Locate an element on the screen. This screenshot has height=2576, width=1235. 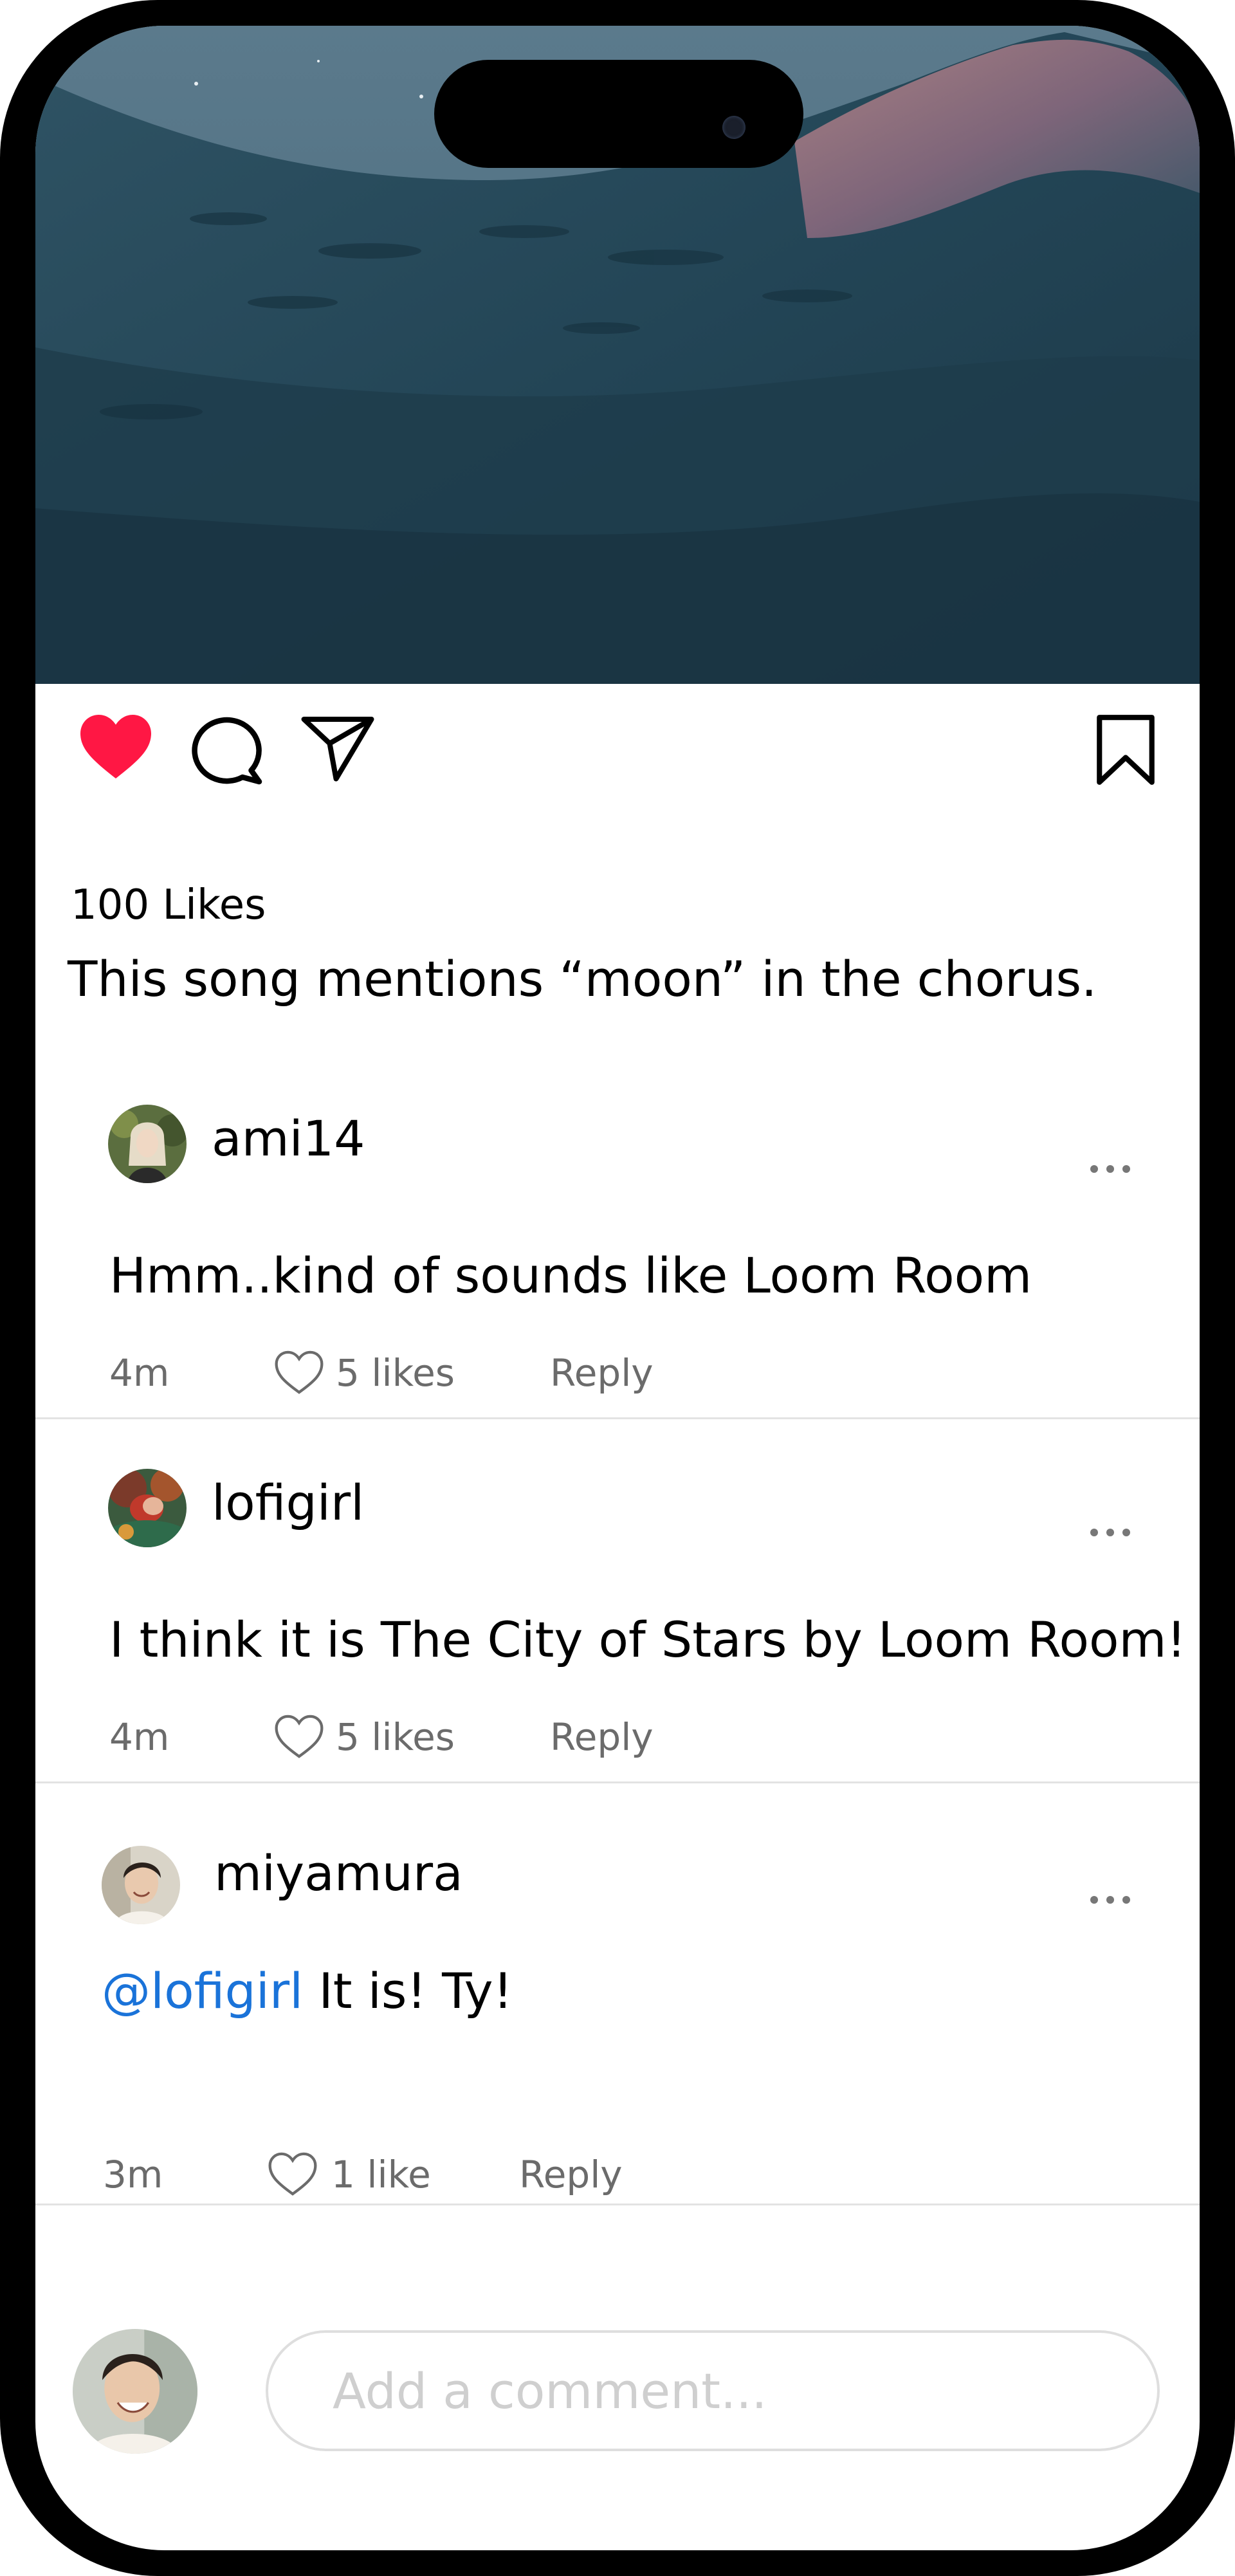
front-camera is located at coordinates (734, 127).